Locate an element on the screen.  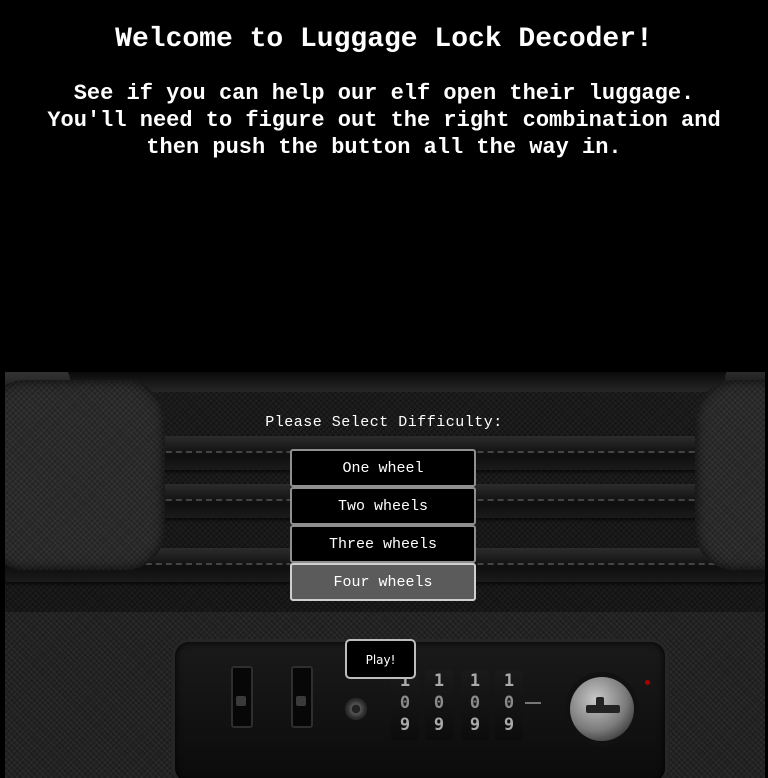
lock-slot-right is located at coordinates (302, 697).